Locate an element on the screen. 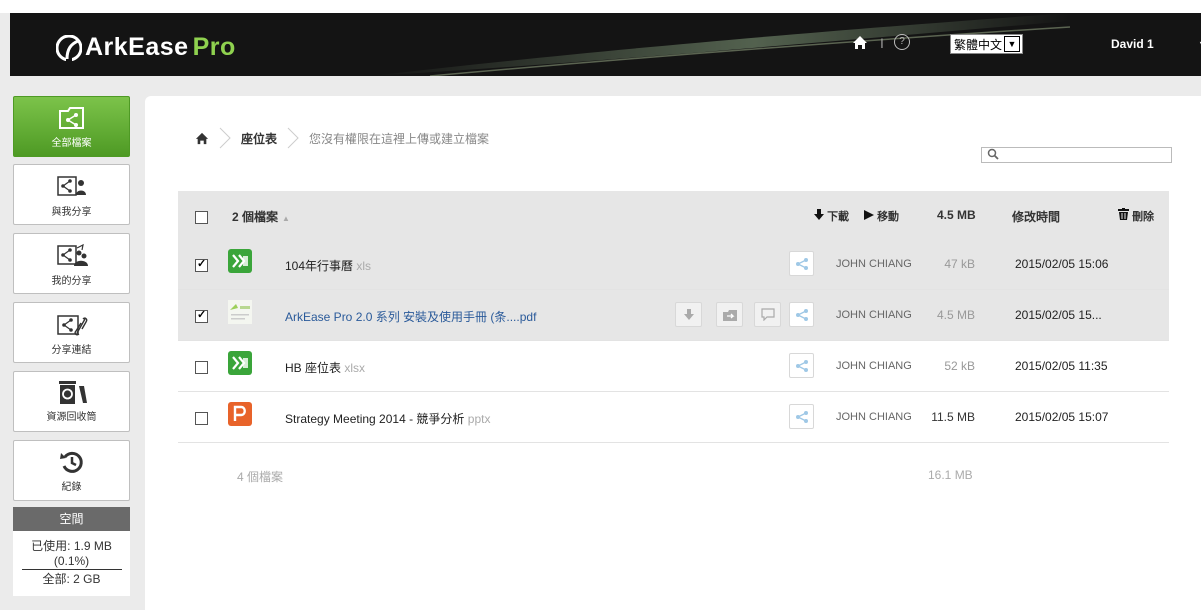  all-files-icon is located at coordinates (71, 118).